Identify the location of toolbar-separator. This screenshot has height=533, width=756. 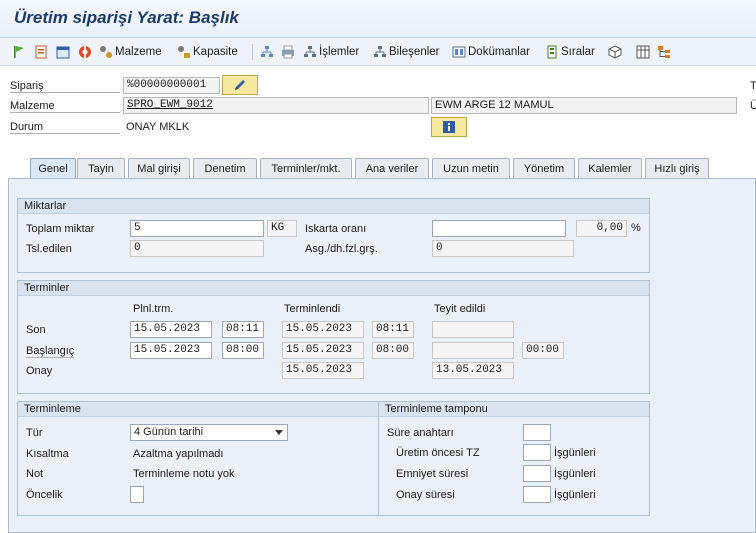
(252, 52).